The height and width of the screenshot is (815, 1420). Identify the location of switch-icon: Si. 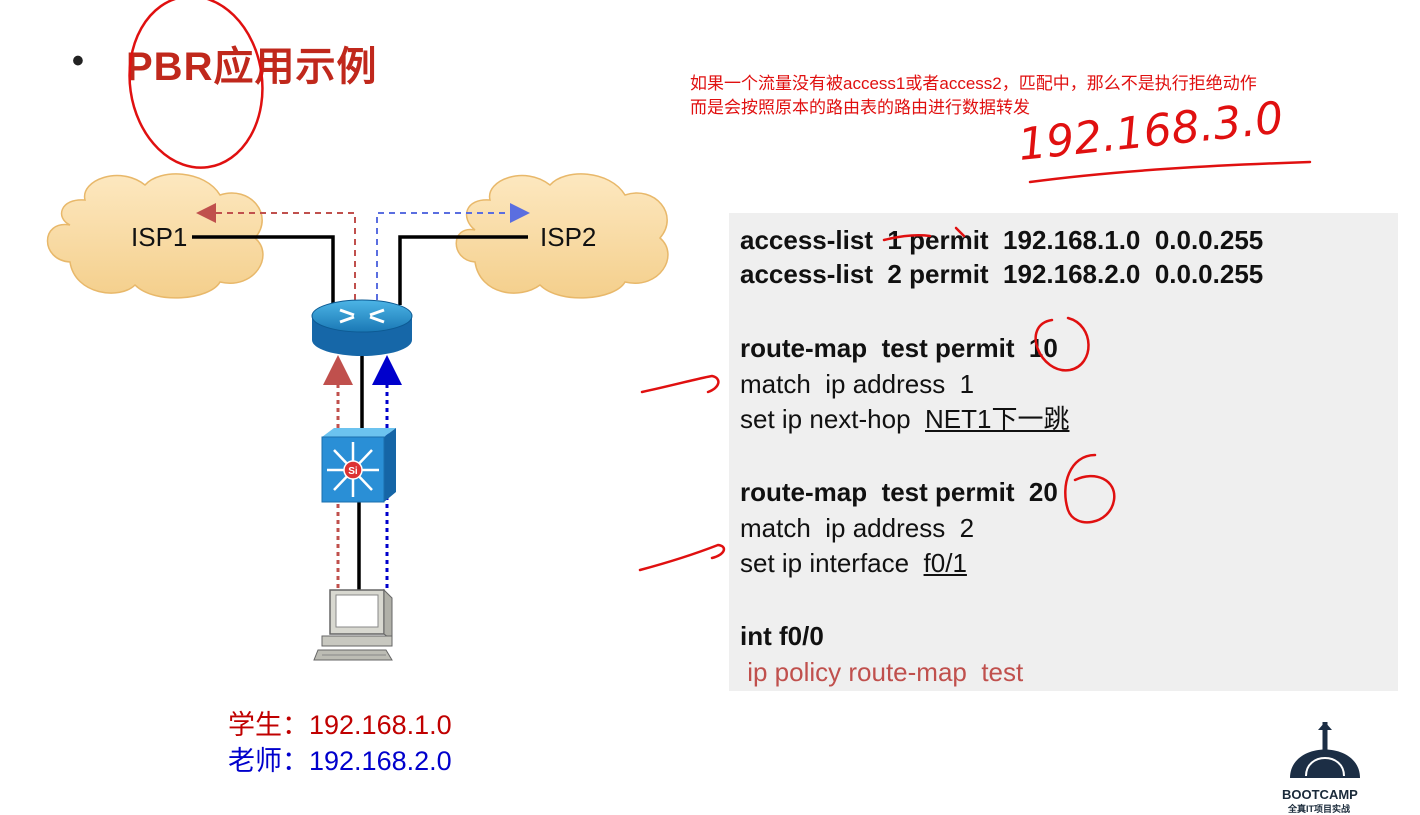
(358, 465).